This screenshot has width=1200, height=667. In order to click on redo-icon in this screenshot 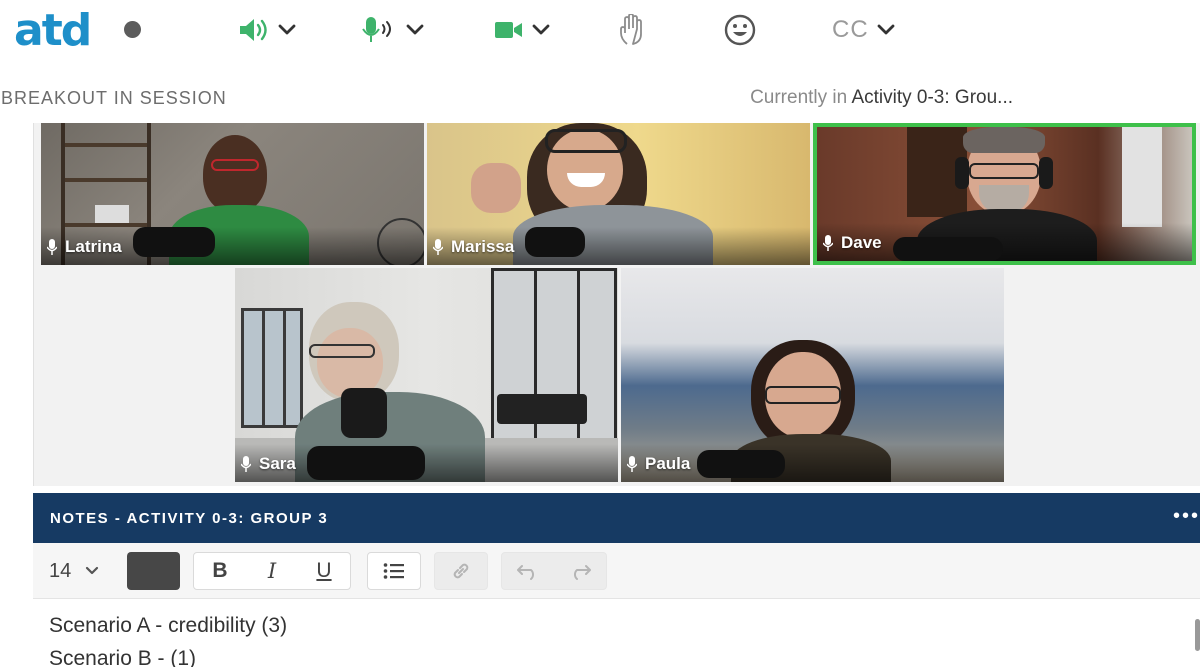, I will do `click(582, 572)`.